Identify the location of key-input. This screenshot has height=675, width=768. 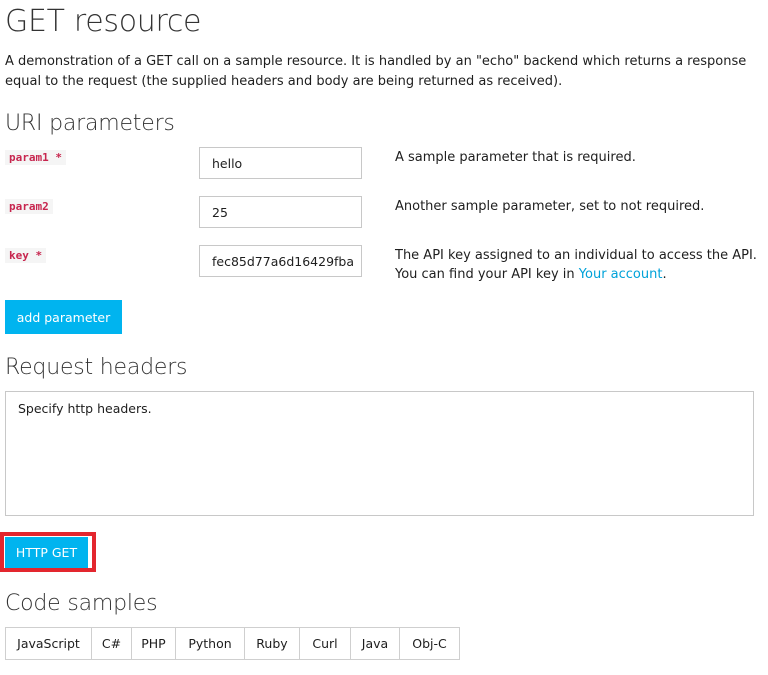
(280, 261).